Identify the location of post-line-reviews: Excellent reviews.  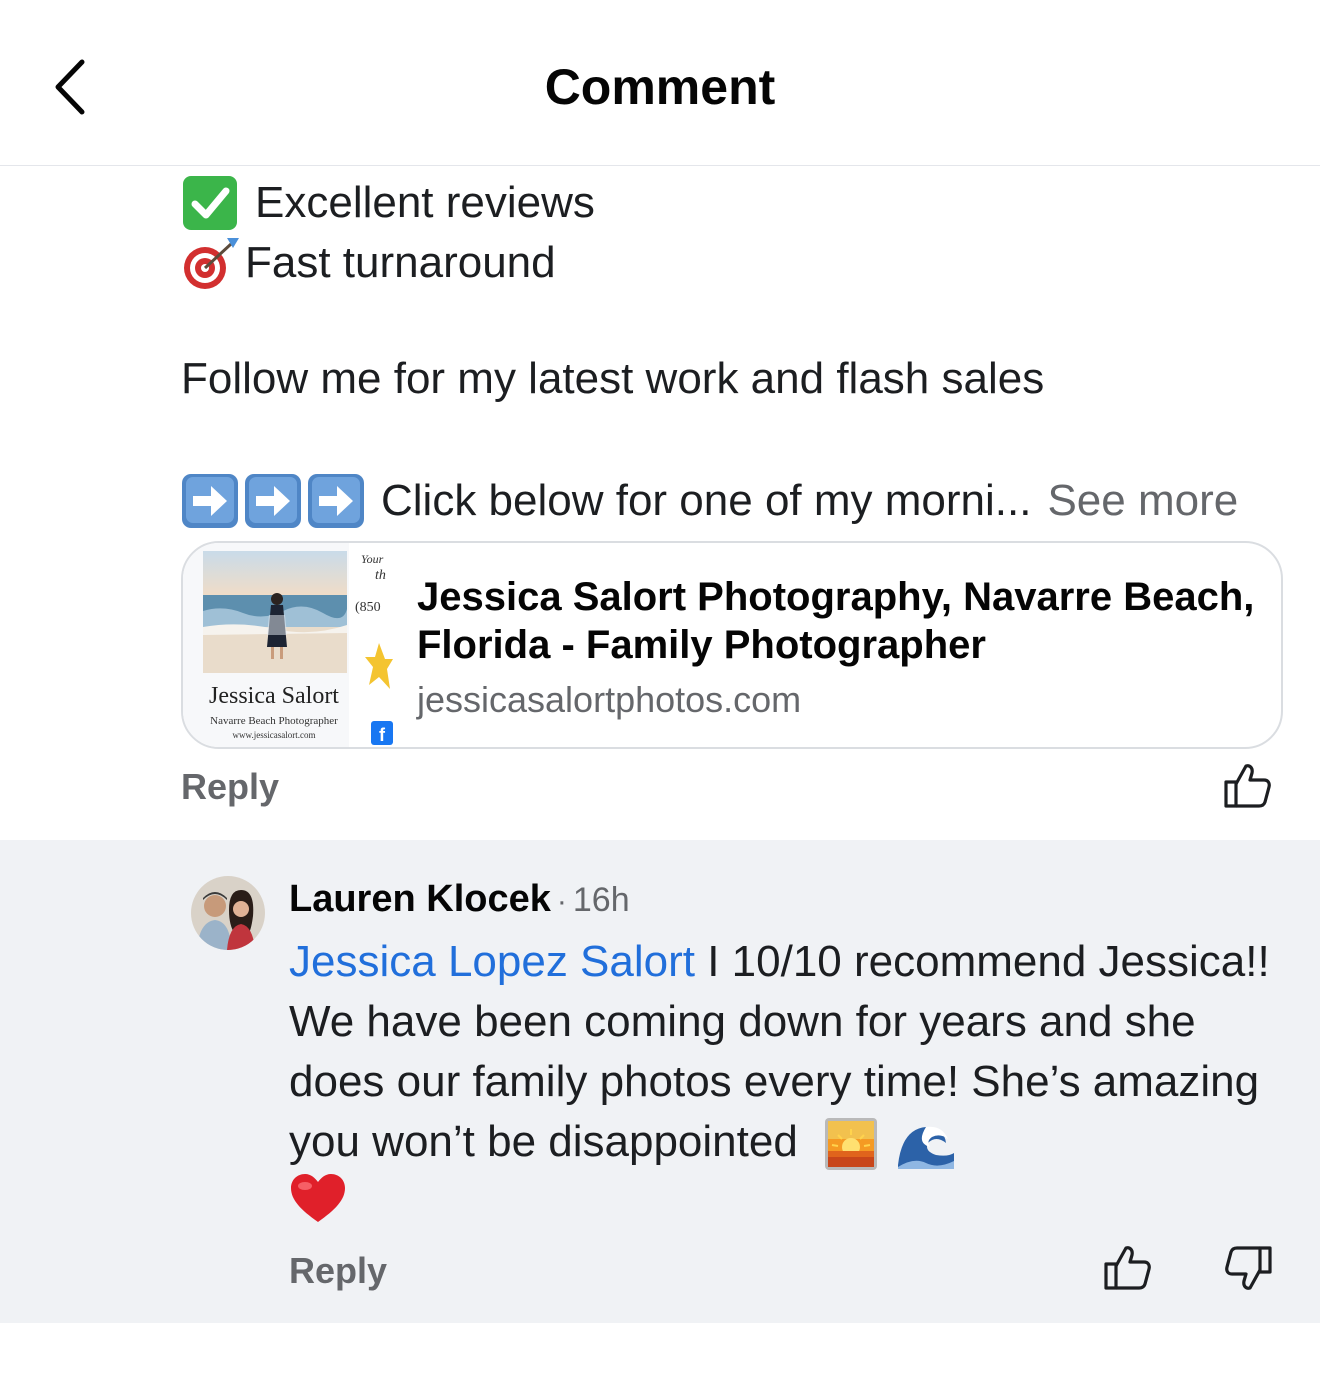
(388, 203).